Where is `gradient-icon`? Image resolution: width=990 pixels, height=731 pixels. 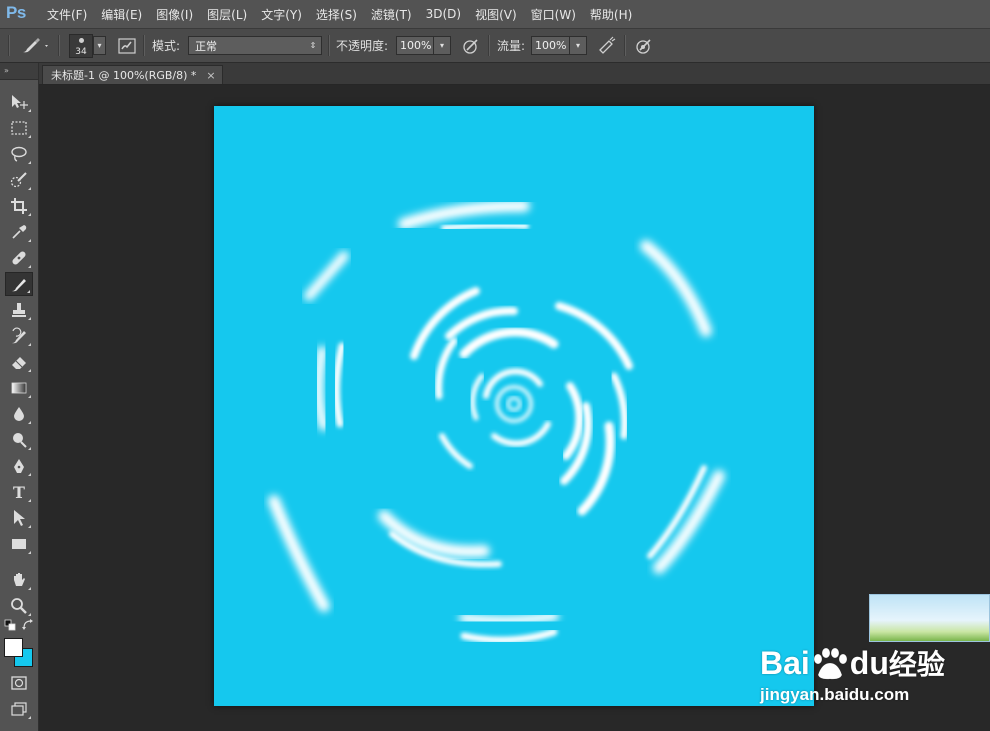
gradient-icon is located at coordinates (19, 388).